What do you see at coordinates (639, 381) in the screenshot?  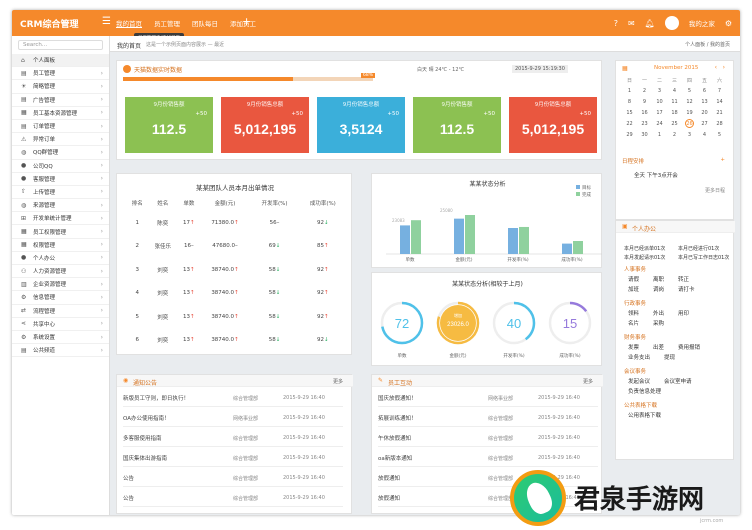 I see `office-link: 发起会议` at bounding box center [639, 381].